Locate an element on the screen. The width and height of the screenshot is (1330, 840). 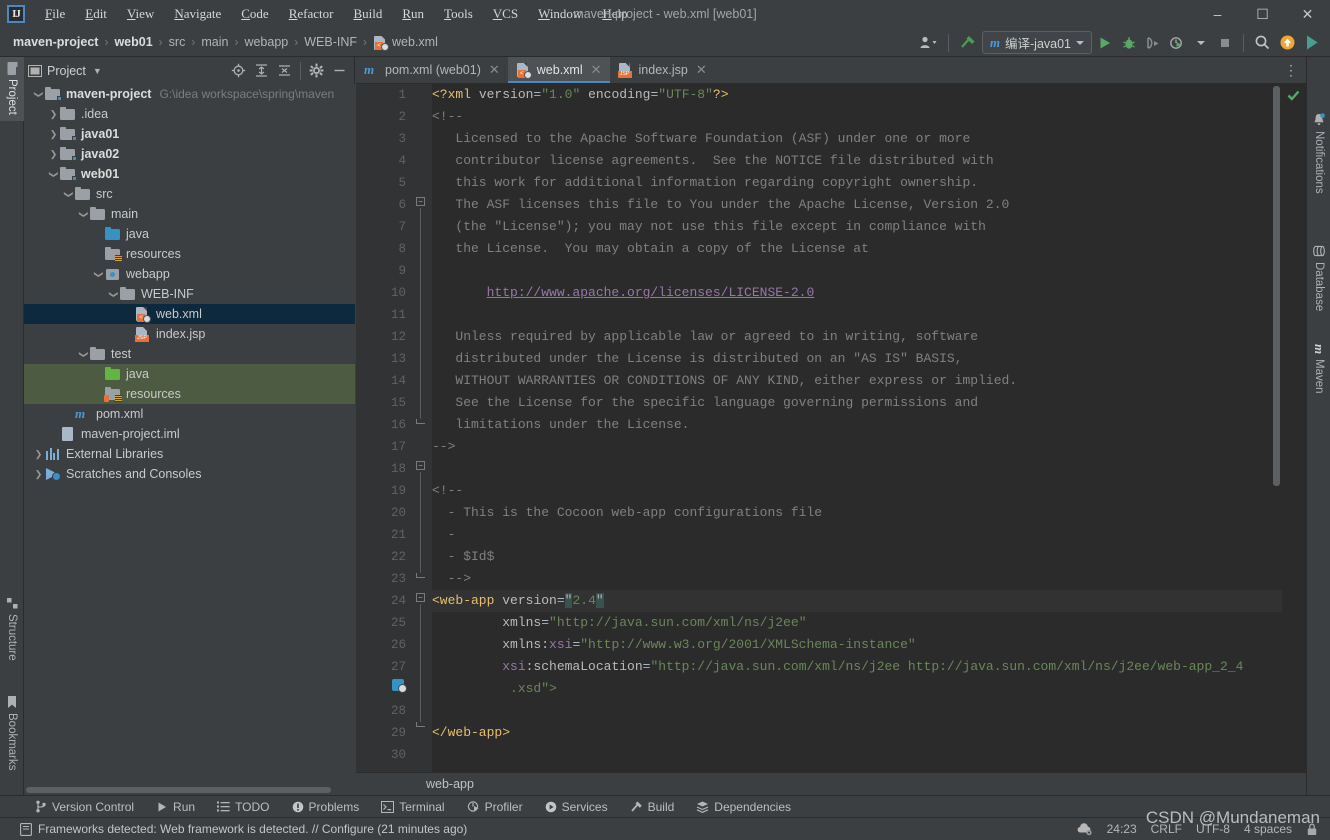
editor-breadcrumb-label: web-app is located at coordinates (450, 784).